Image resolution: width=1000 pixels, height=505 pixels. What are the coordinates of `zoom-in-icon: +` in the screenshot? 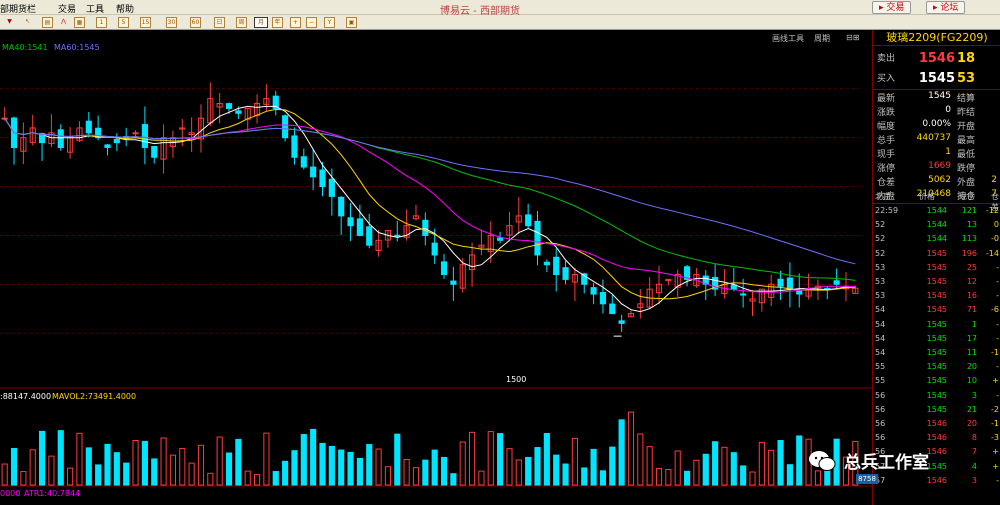 It's located at (295, 22).